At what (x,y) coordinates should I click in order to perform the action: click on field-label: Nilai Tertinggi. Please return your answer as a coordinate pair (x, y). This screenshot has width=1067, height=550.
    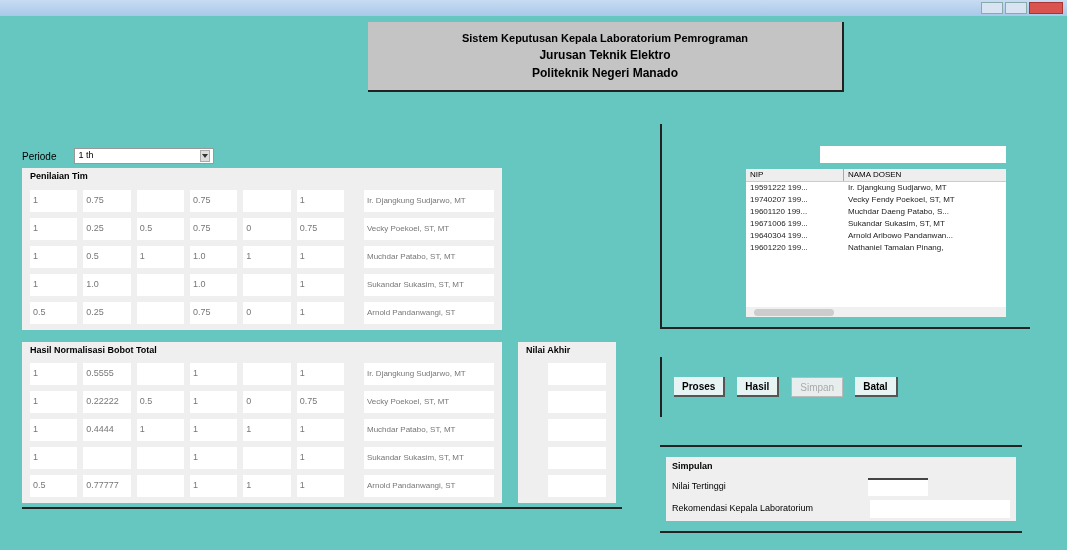
    Looking at the image, I should click on (699, 486).